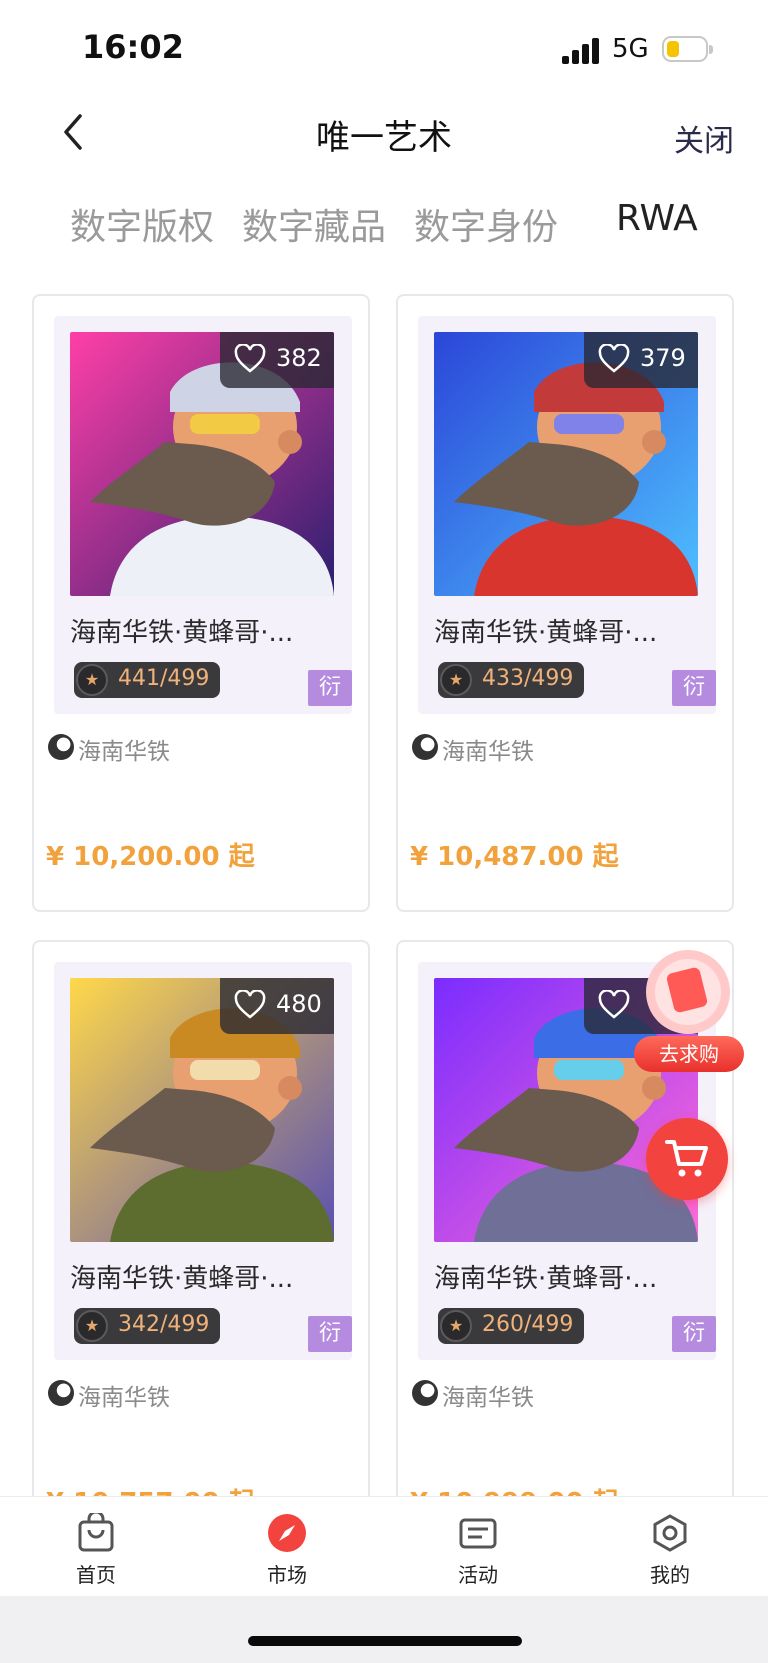  What do you see at coordinates (528, 678) in the screenshot?
I see `edition-count: 433/499` at bounding box center [528, 678].